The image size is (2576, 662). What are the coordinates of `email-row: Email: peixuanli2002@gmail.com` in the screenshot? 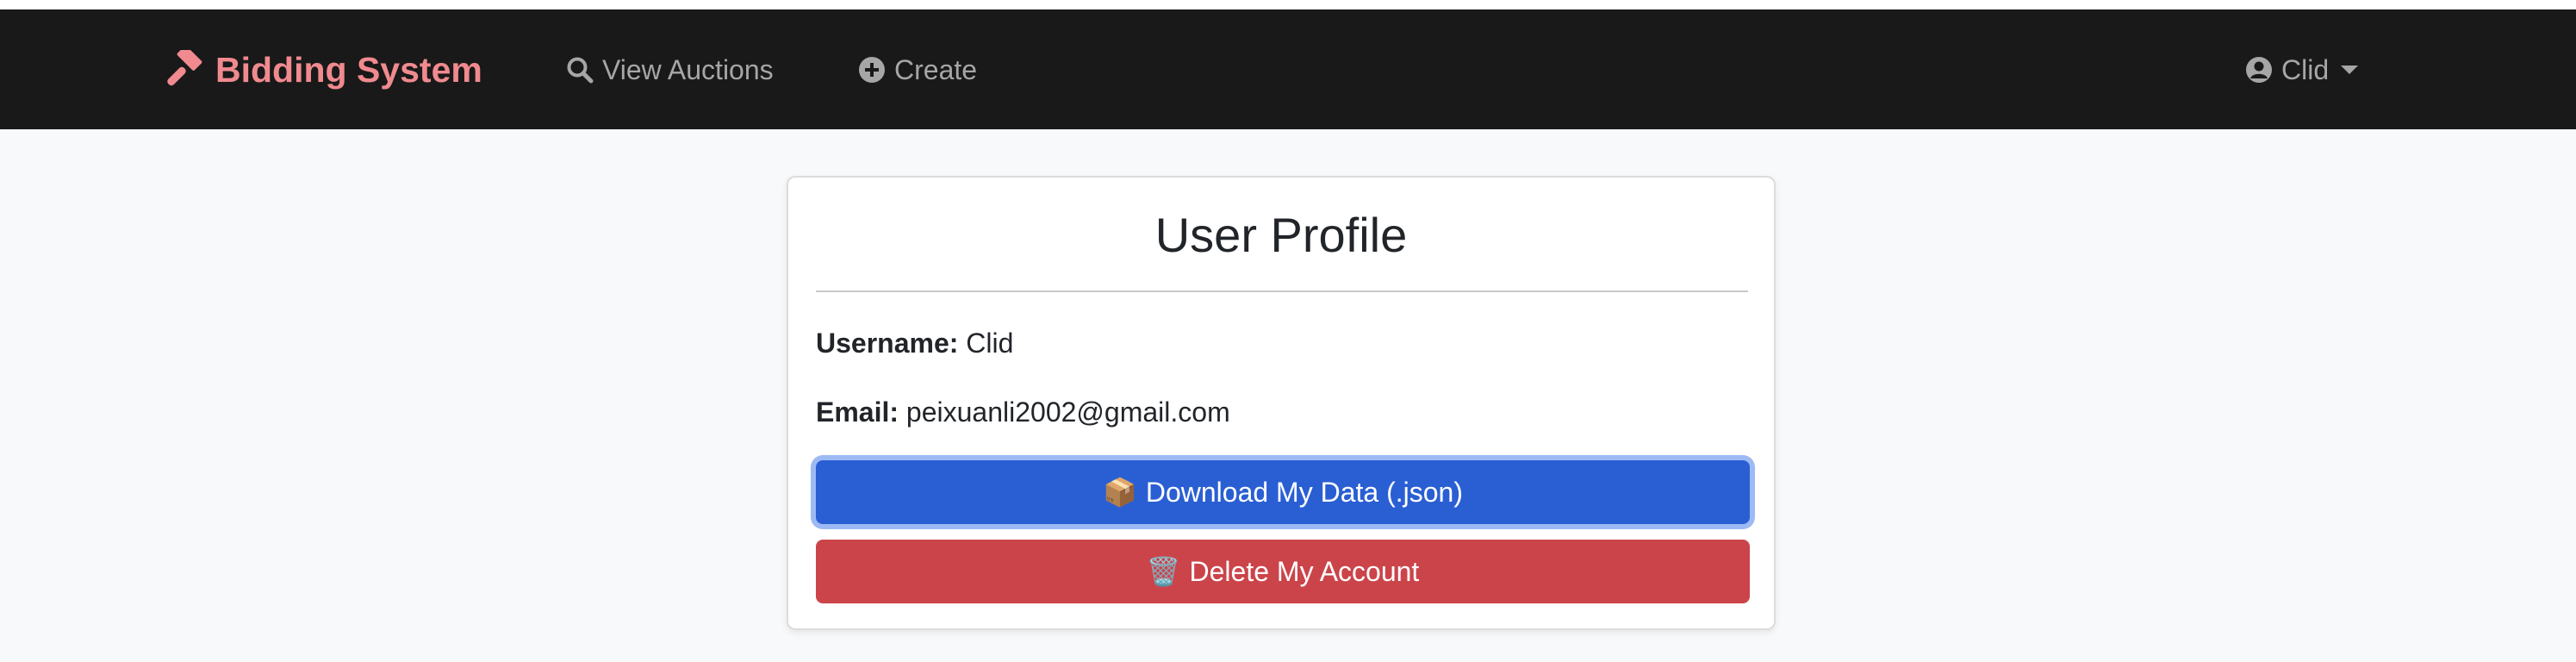 It's located at (1023, 413).